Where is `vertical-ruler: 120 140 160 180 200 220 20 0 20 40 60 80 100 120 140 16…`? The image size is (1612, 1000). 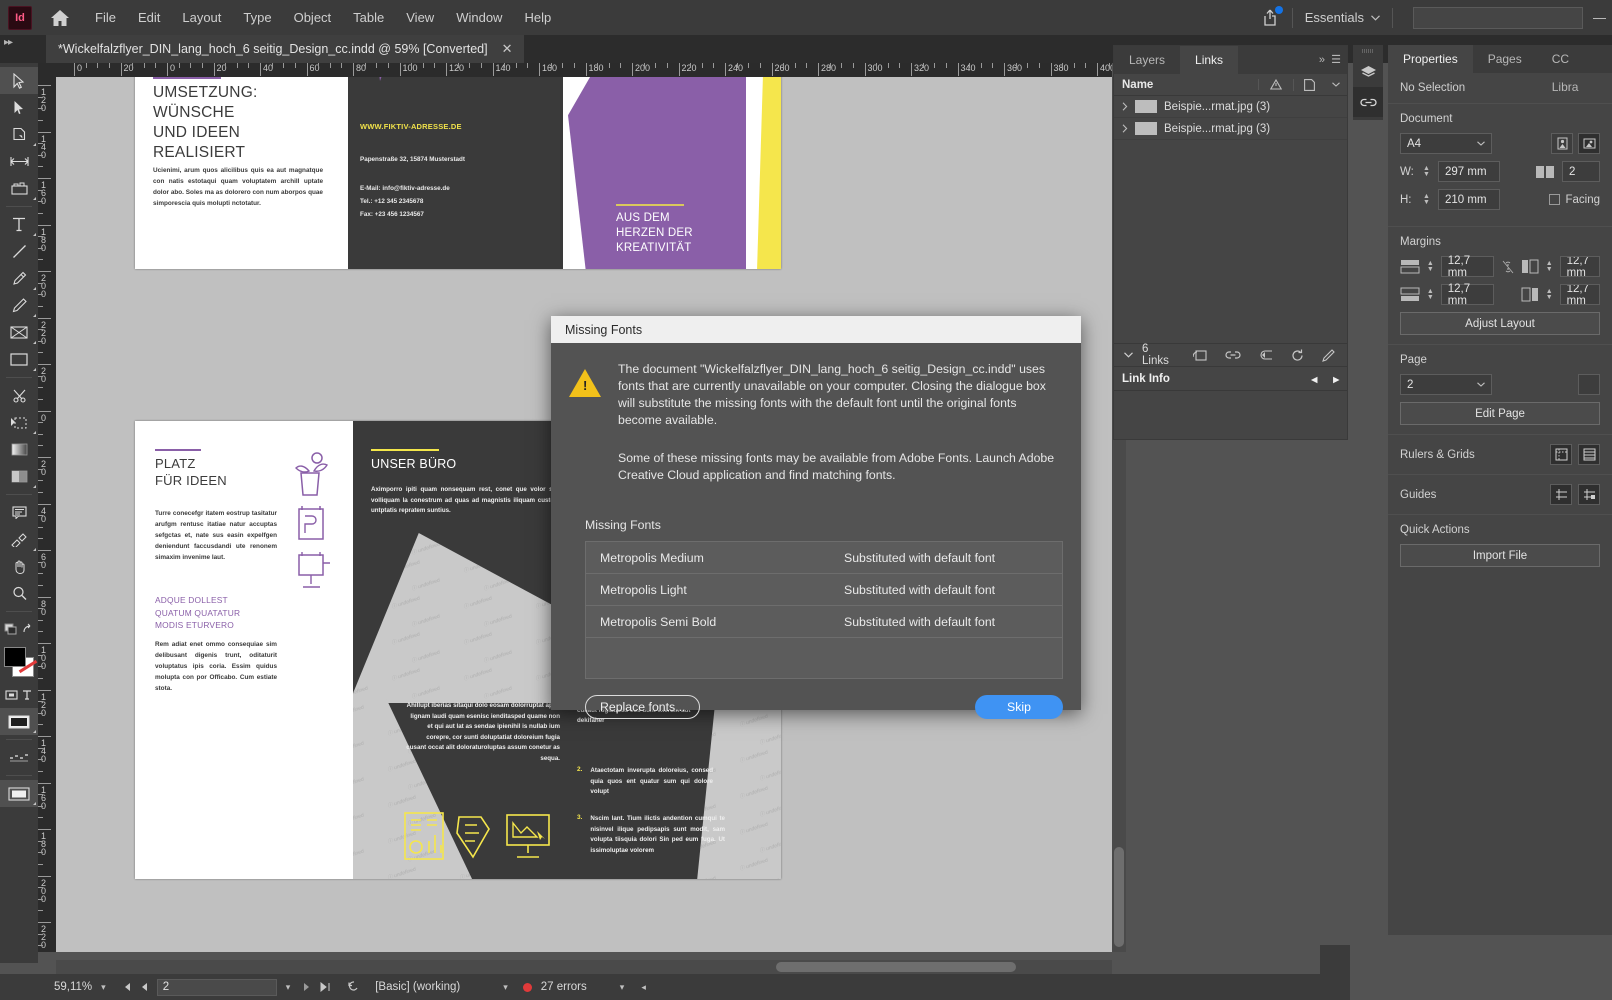
vertical-ruler: 120 140 160 180 200 220 20 0 20 40 60 80 100 120 140 16… is located at coordinates (47, 514).